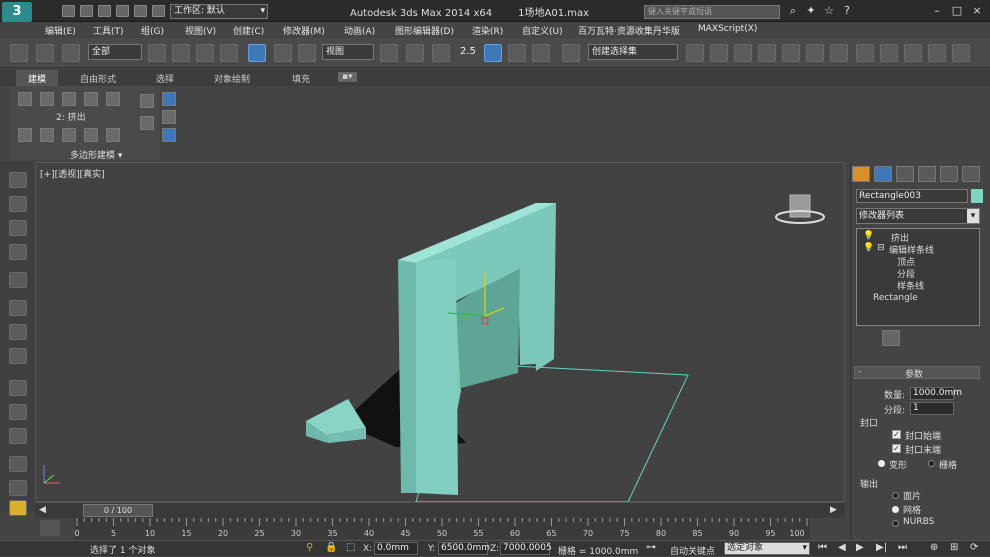  Describe the element at coordinates (18, 332) in the screenshot. I see `helpers-icon` at that location.